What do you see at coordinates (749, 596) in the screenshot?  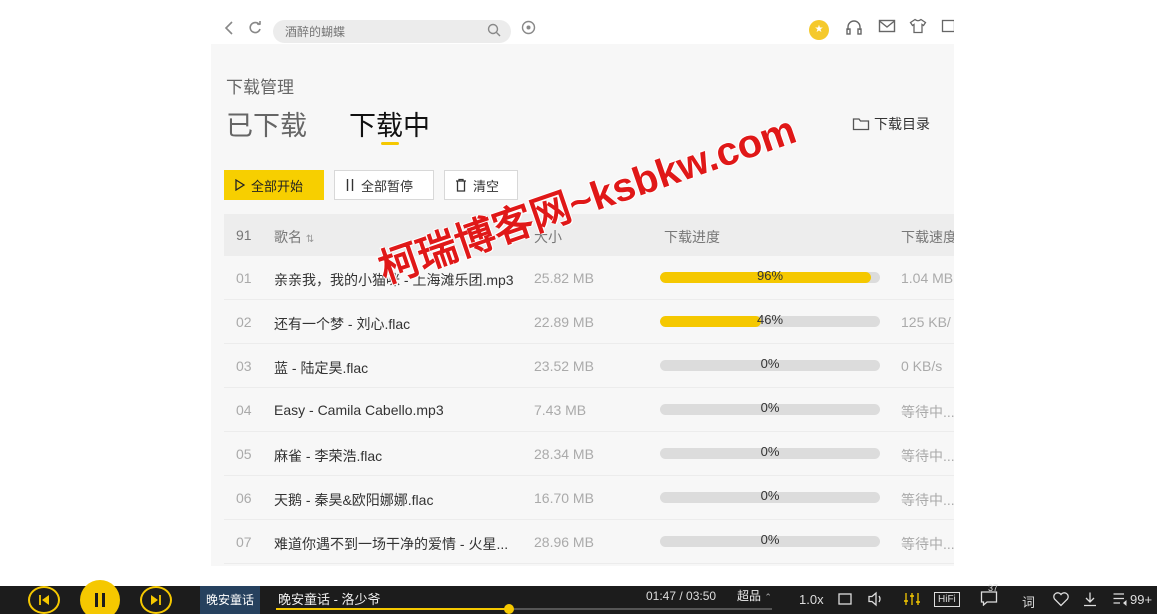 I see `quality-label: 超品` at bounding box center [749, 596].